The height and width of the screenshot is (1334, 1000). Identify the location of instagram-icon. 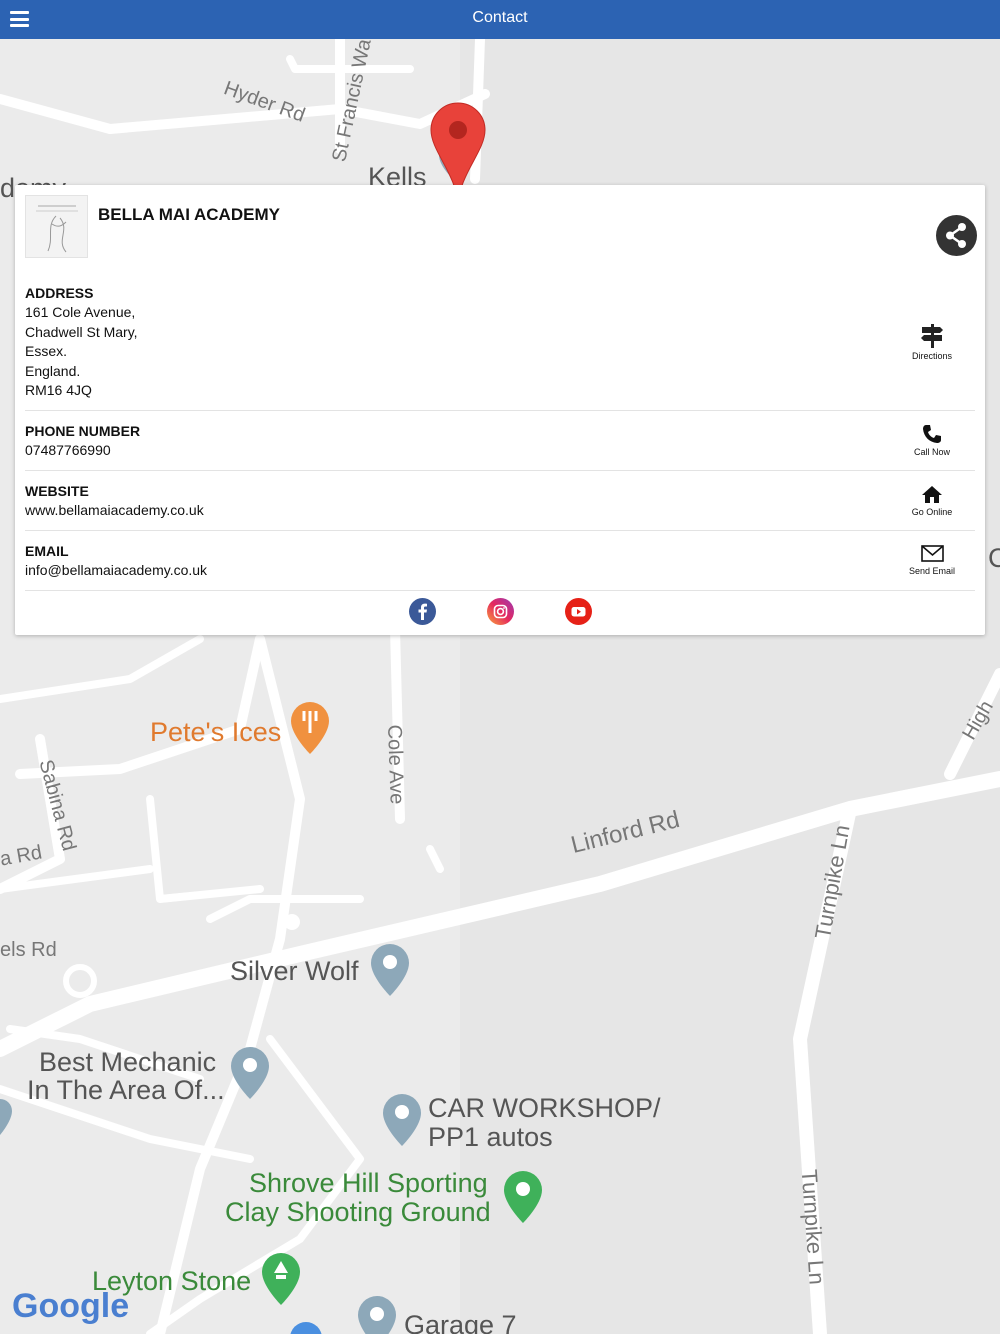
(500, 611).